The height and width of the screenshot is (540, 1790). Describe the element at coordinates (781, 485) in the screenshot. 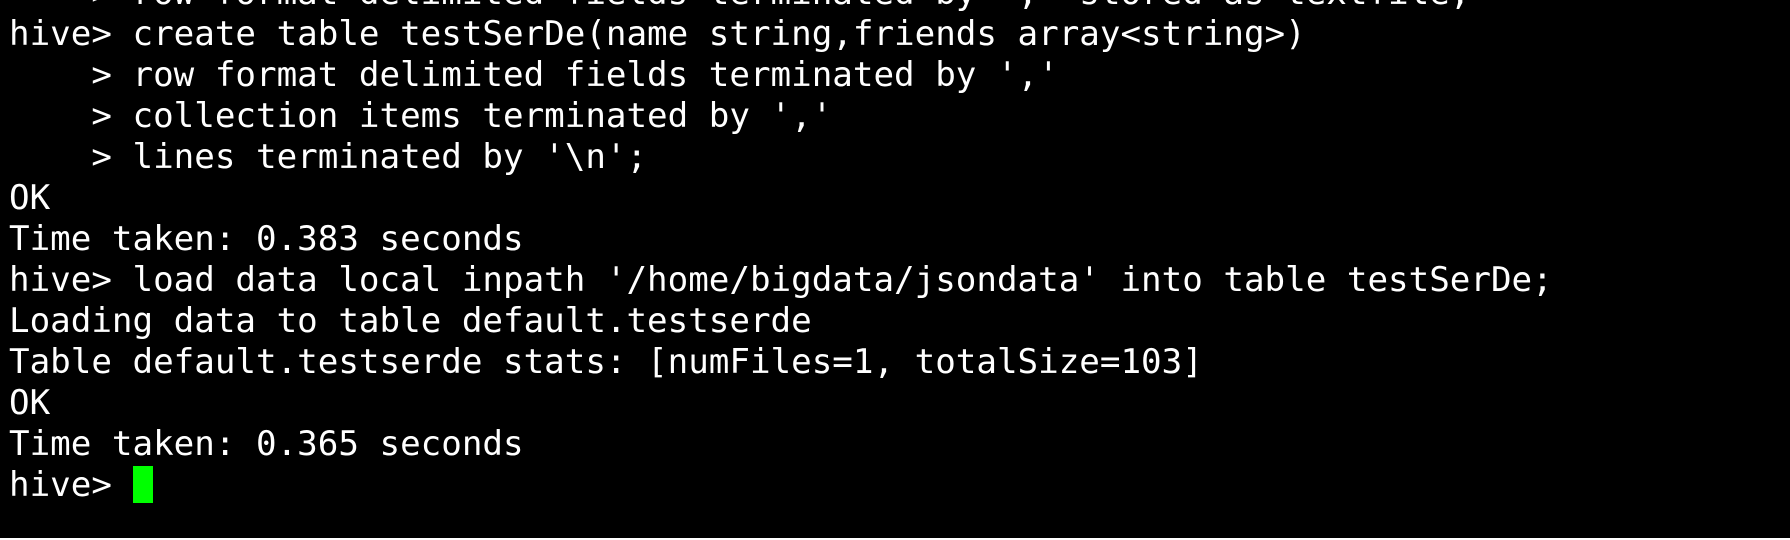

I see `command-prompt-line: hive>` at that location.